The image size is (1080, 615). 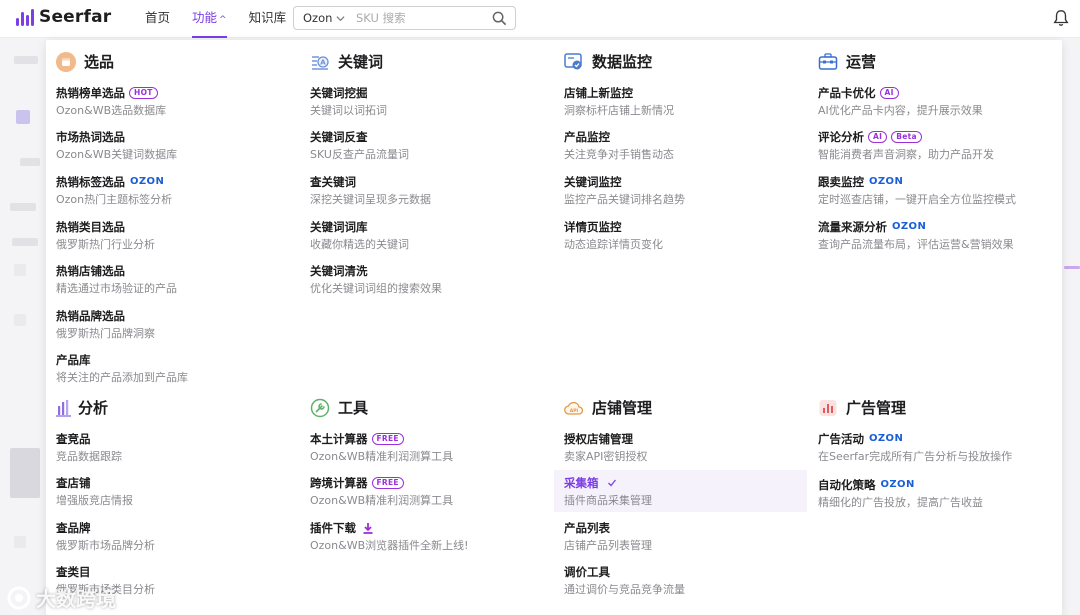 I want to click on section-title-label: 广告管理, so click(x=876, y=408).